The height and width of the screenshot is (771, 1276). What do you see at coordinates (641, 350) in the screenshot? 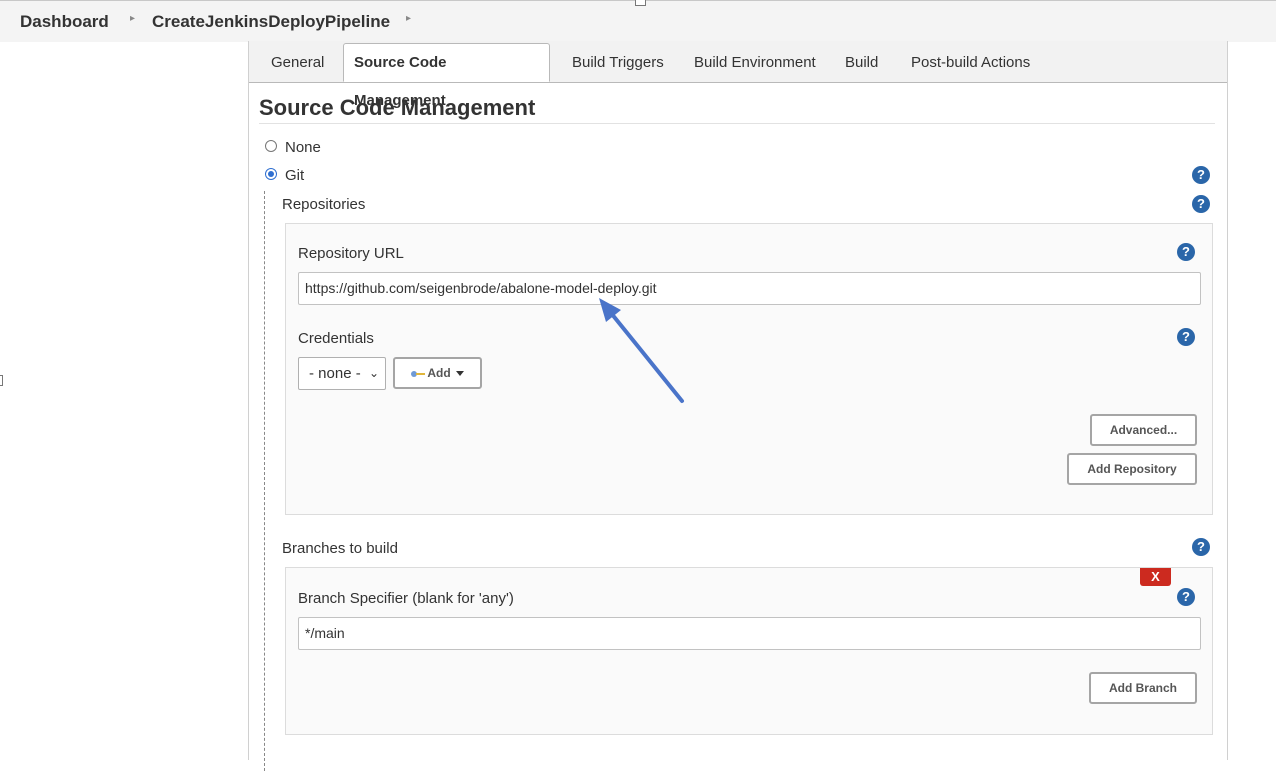
I see `annotation-arrow` at bounding box center [641, 350].